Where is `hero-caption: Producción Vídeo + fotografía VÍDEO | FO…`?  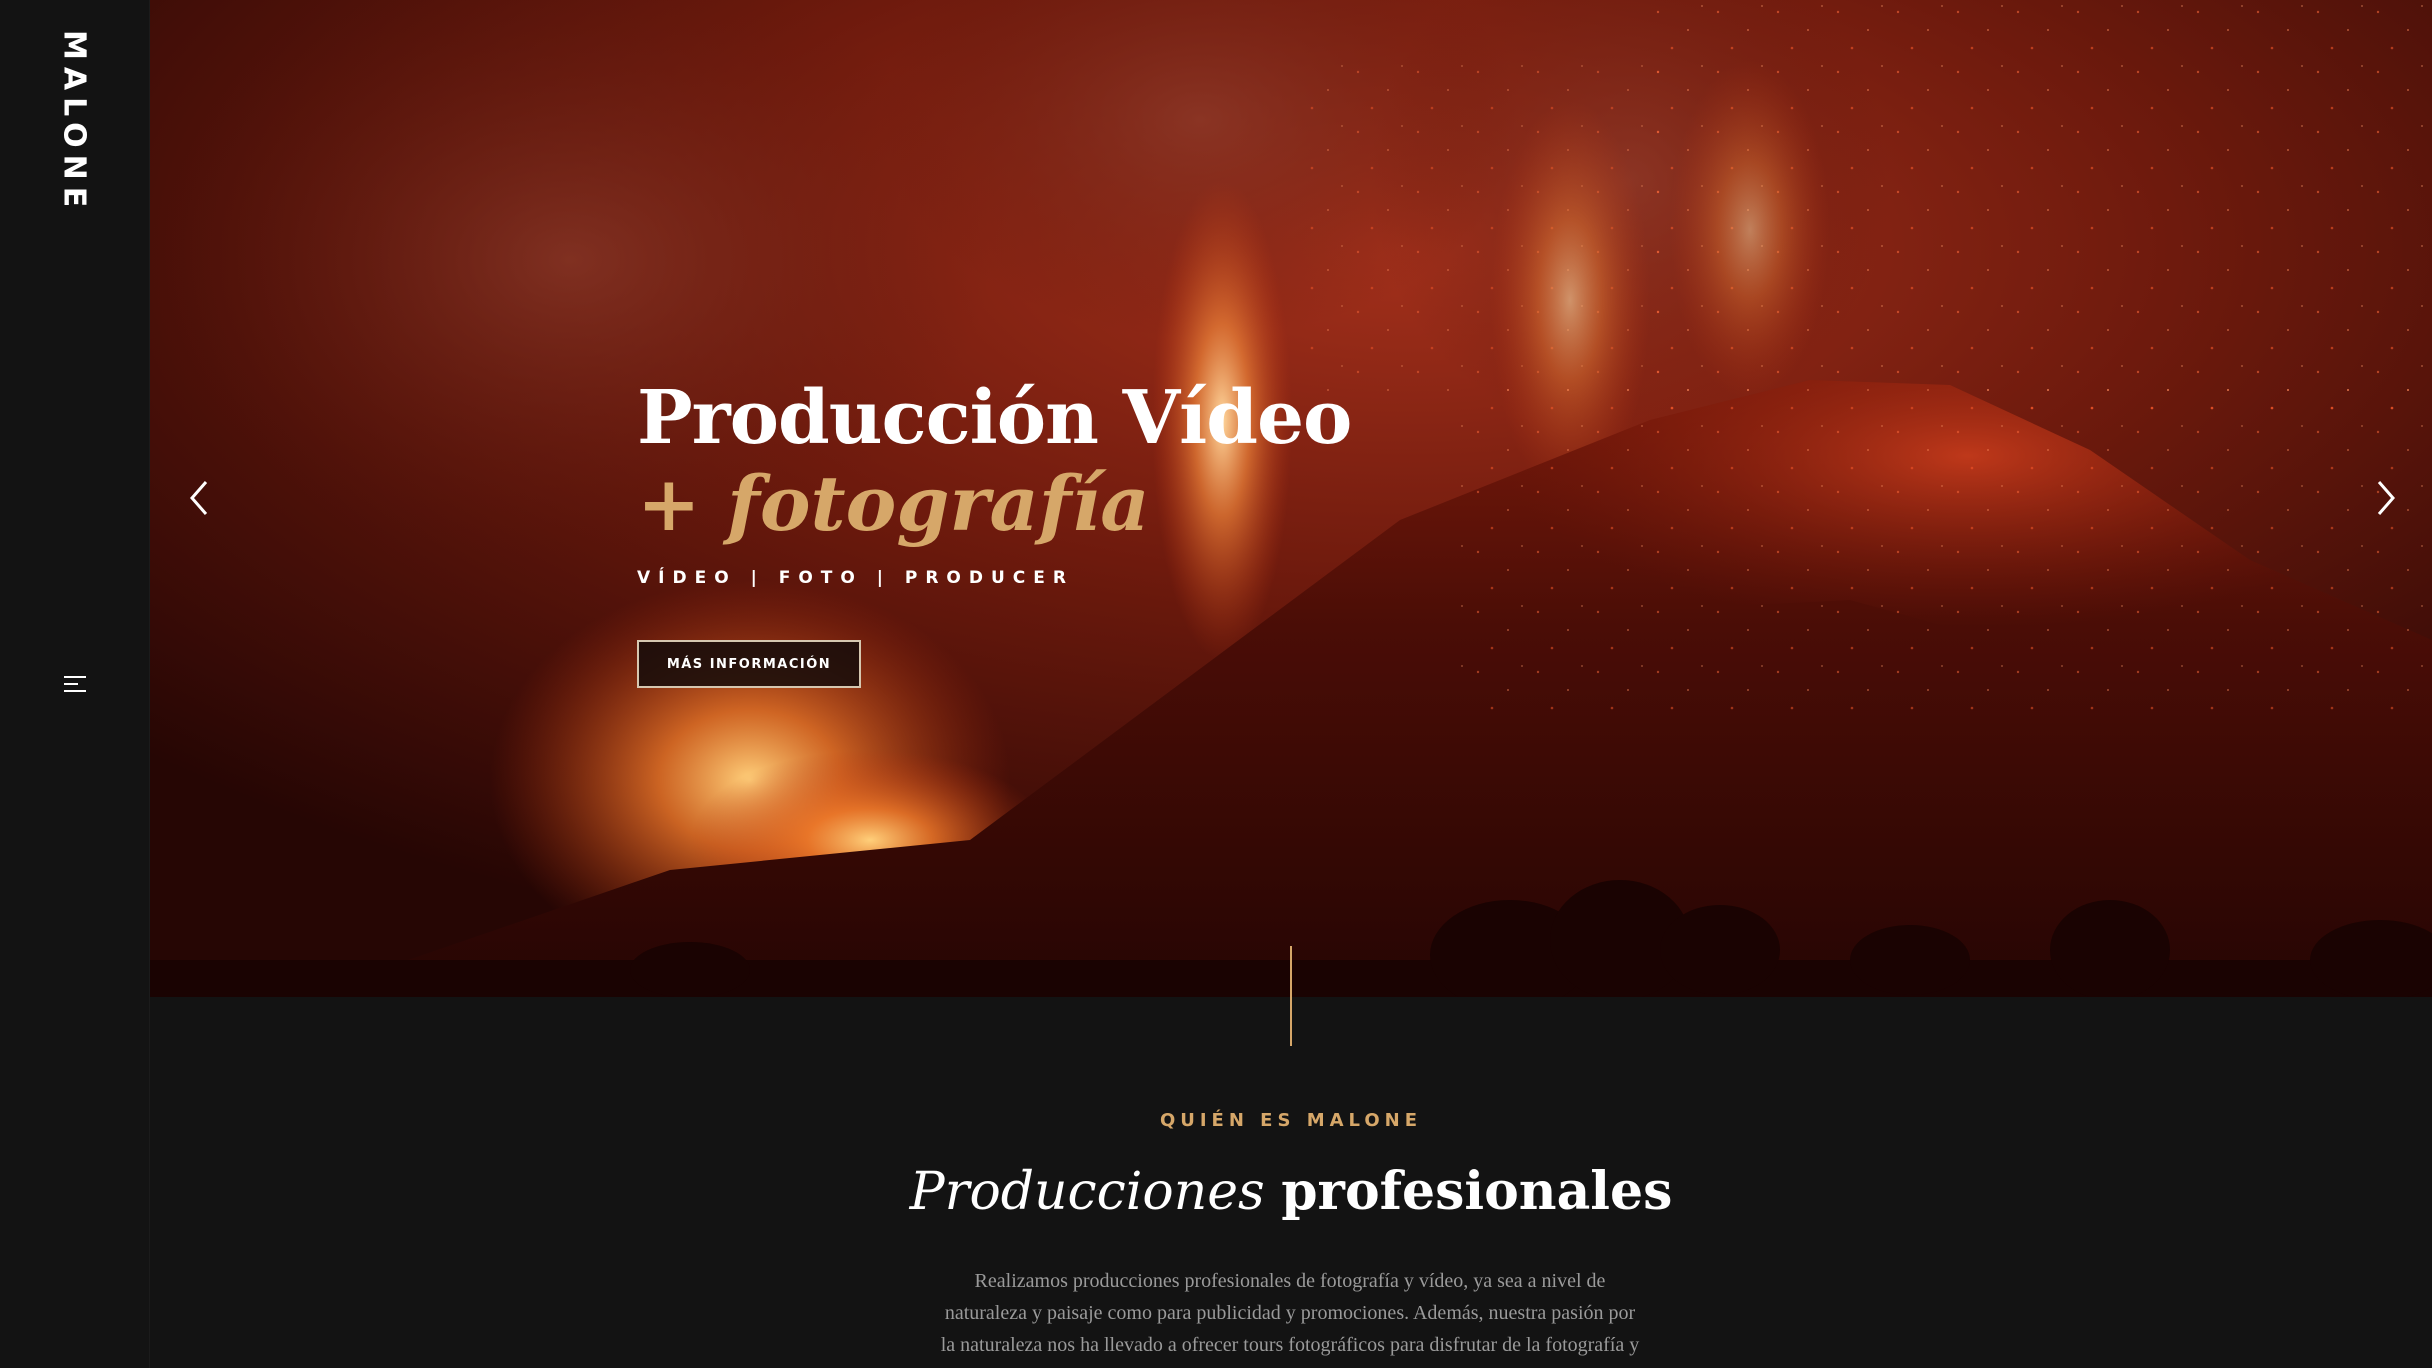 hero-caption: Producción Vídeo + fotografía VÍDEO | FO… is located at coordinates (1087, 530).